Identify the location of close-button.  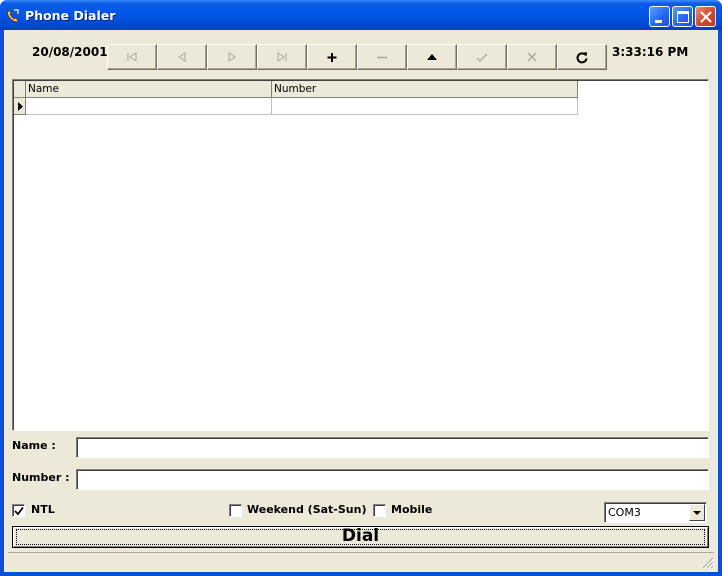
(705, 16).